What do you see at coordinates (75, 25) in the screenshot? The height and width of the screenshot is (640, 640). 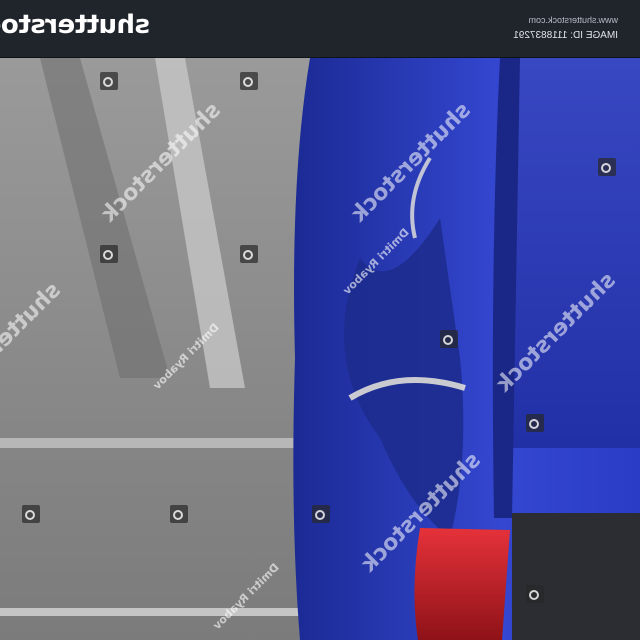 I see `brand-logo: shutterstock` at bounding box center [75, 25].